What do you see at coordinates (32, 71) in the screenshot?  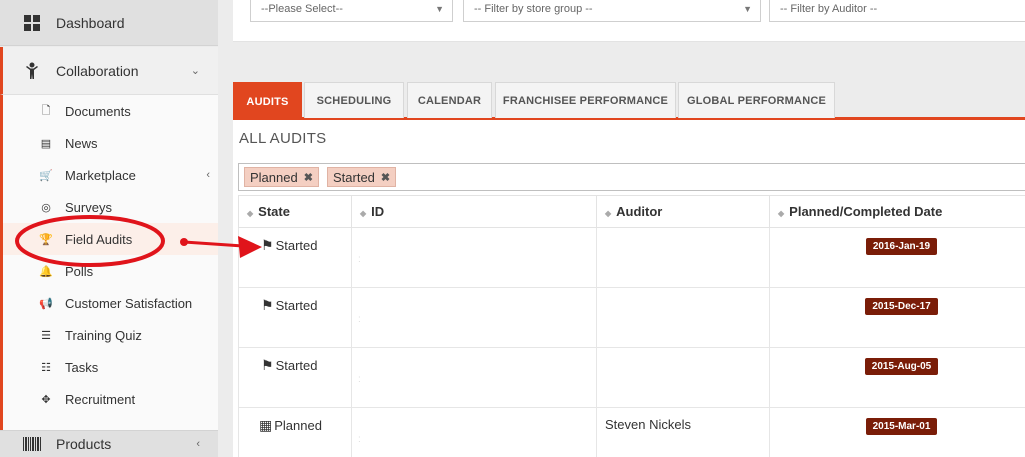 I see `person-icon` at bounding box center [32, 71].